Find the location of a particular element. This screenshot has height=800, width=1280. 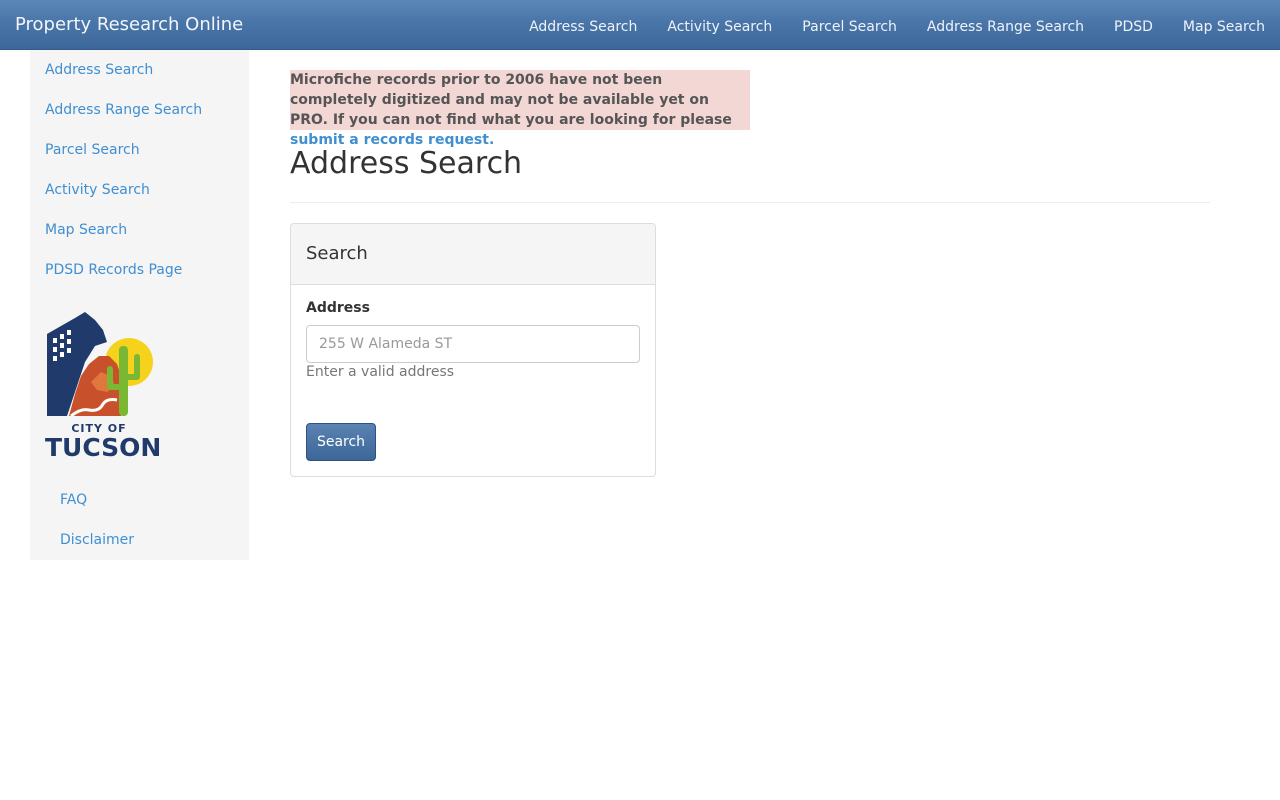

address-help-text: Enter a valid address is located at coordinates (380, 372).